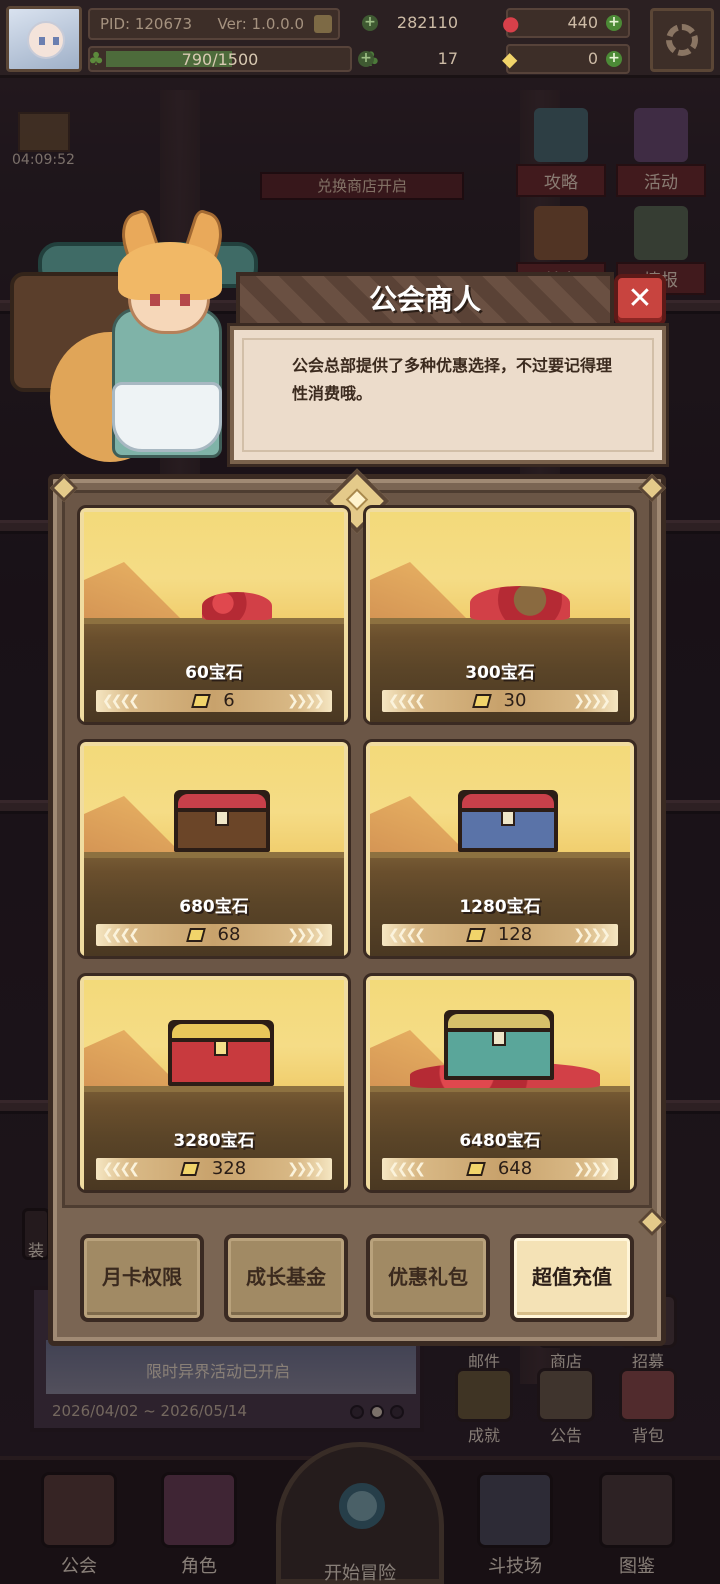 Image resolution: width=720 pixels, height=1584 pixels. Describe the element at coordinates (614, 23) in the screenshot. I see `add-gems-icon: +` at that location.